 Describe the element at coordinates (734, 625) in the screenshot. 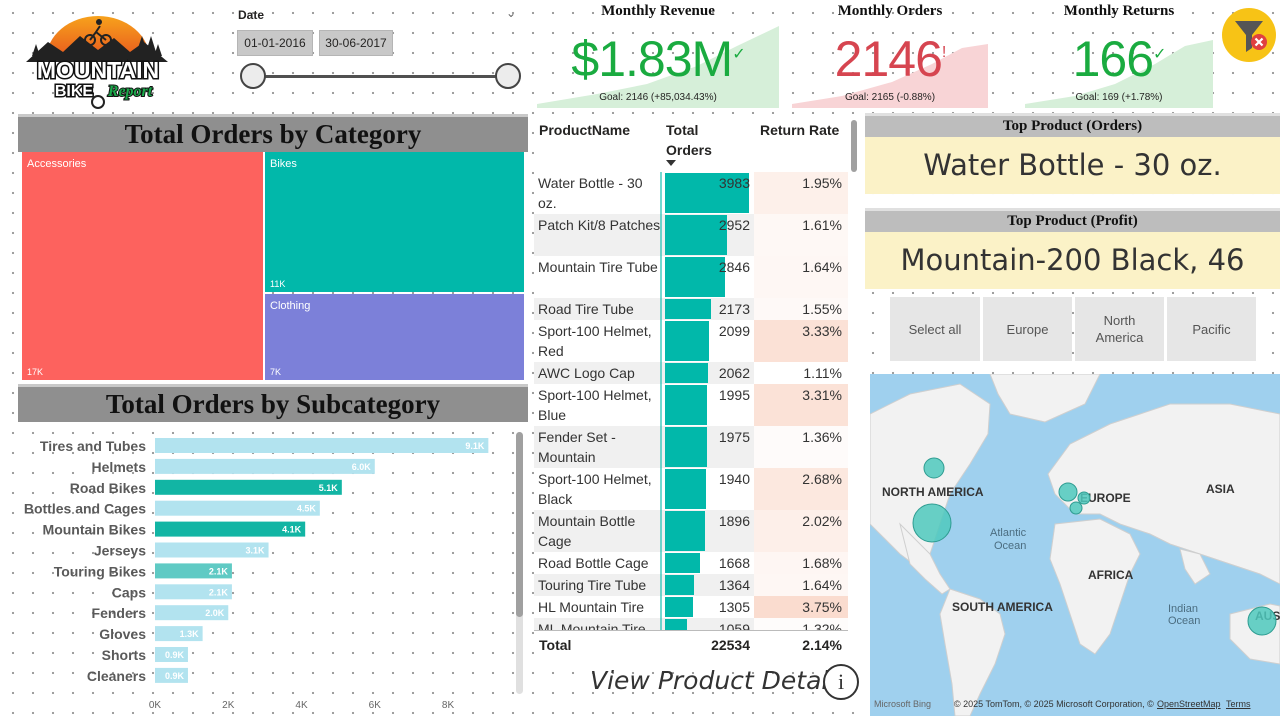

I see `total-orders-cell: 1059` at that location.